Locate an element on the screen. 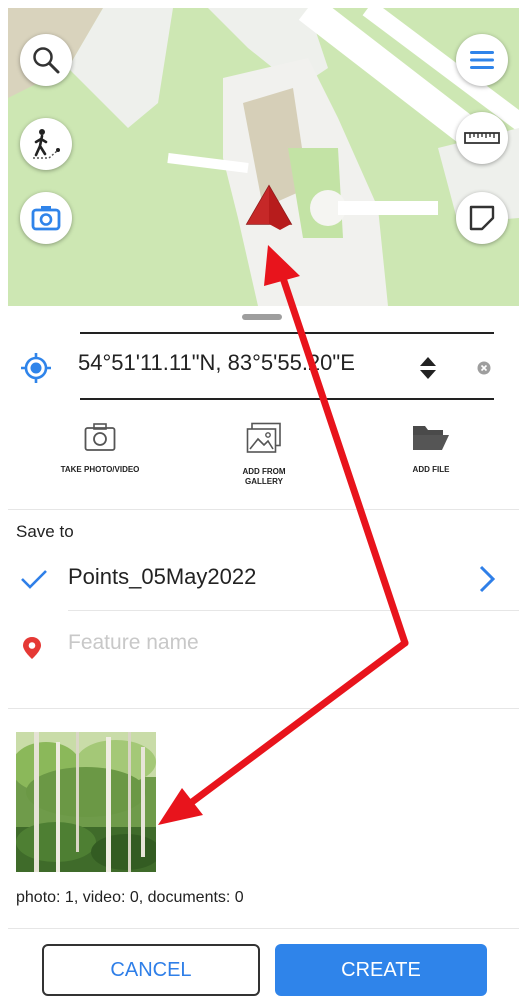 The image size is (527, 1005). menu-icon is located at coordinates (482, 60).